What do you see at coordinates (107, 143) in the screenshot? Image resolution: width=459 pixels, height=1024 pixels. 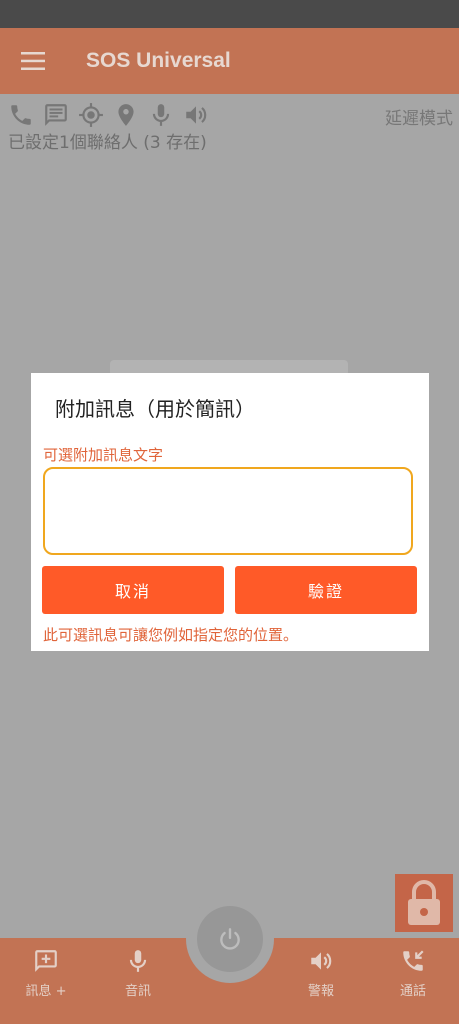 I see `contacts-status: 已設定1個聯絡人 (3 存在)` at bounding box center [107, 143].